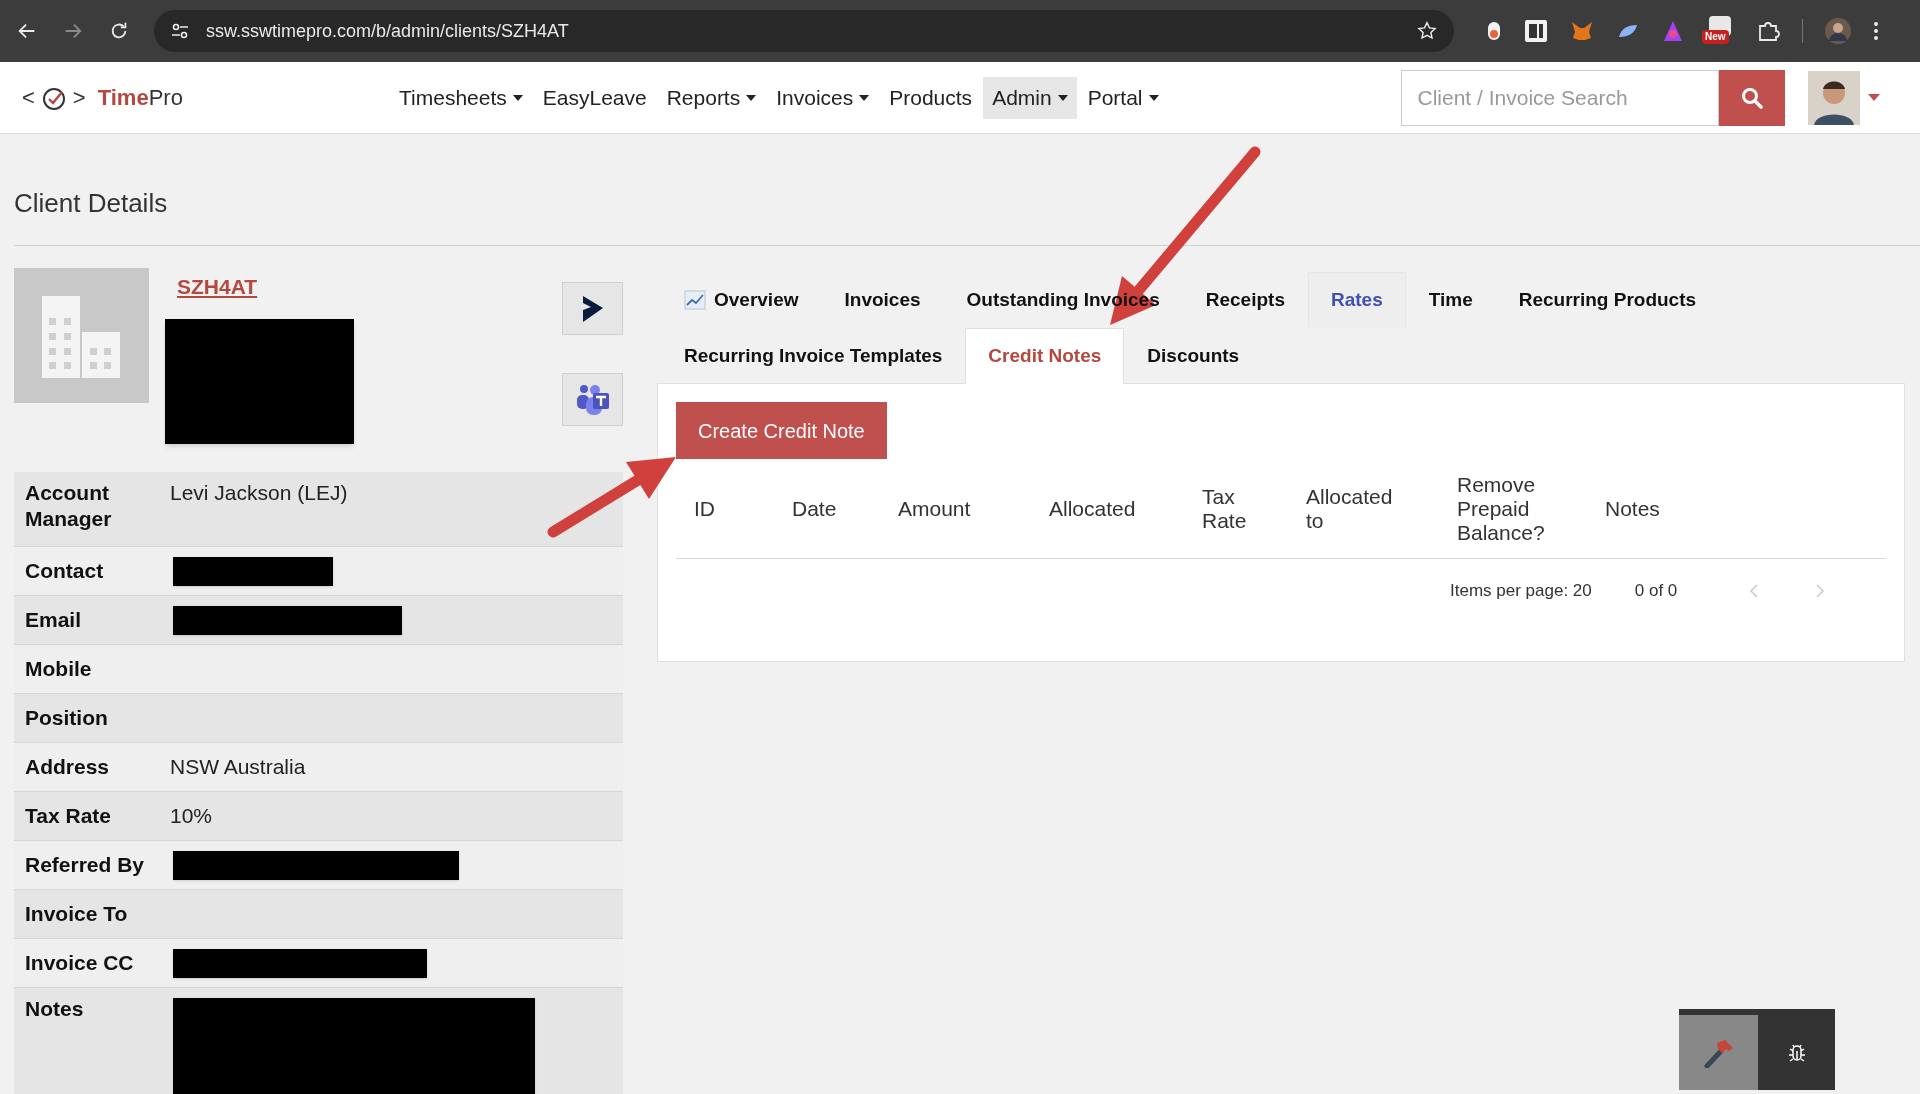  Describe the element at coordinates (77, 914) in the screenshot. I see `field-label: Invoice To` at that location.